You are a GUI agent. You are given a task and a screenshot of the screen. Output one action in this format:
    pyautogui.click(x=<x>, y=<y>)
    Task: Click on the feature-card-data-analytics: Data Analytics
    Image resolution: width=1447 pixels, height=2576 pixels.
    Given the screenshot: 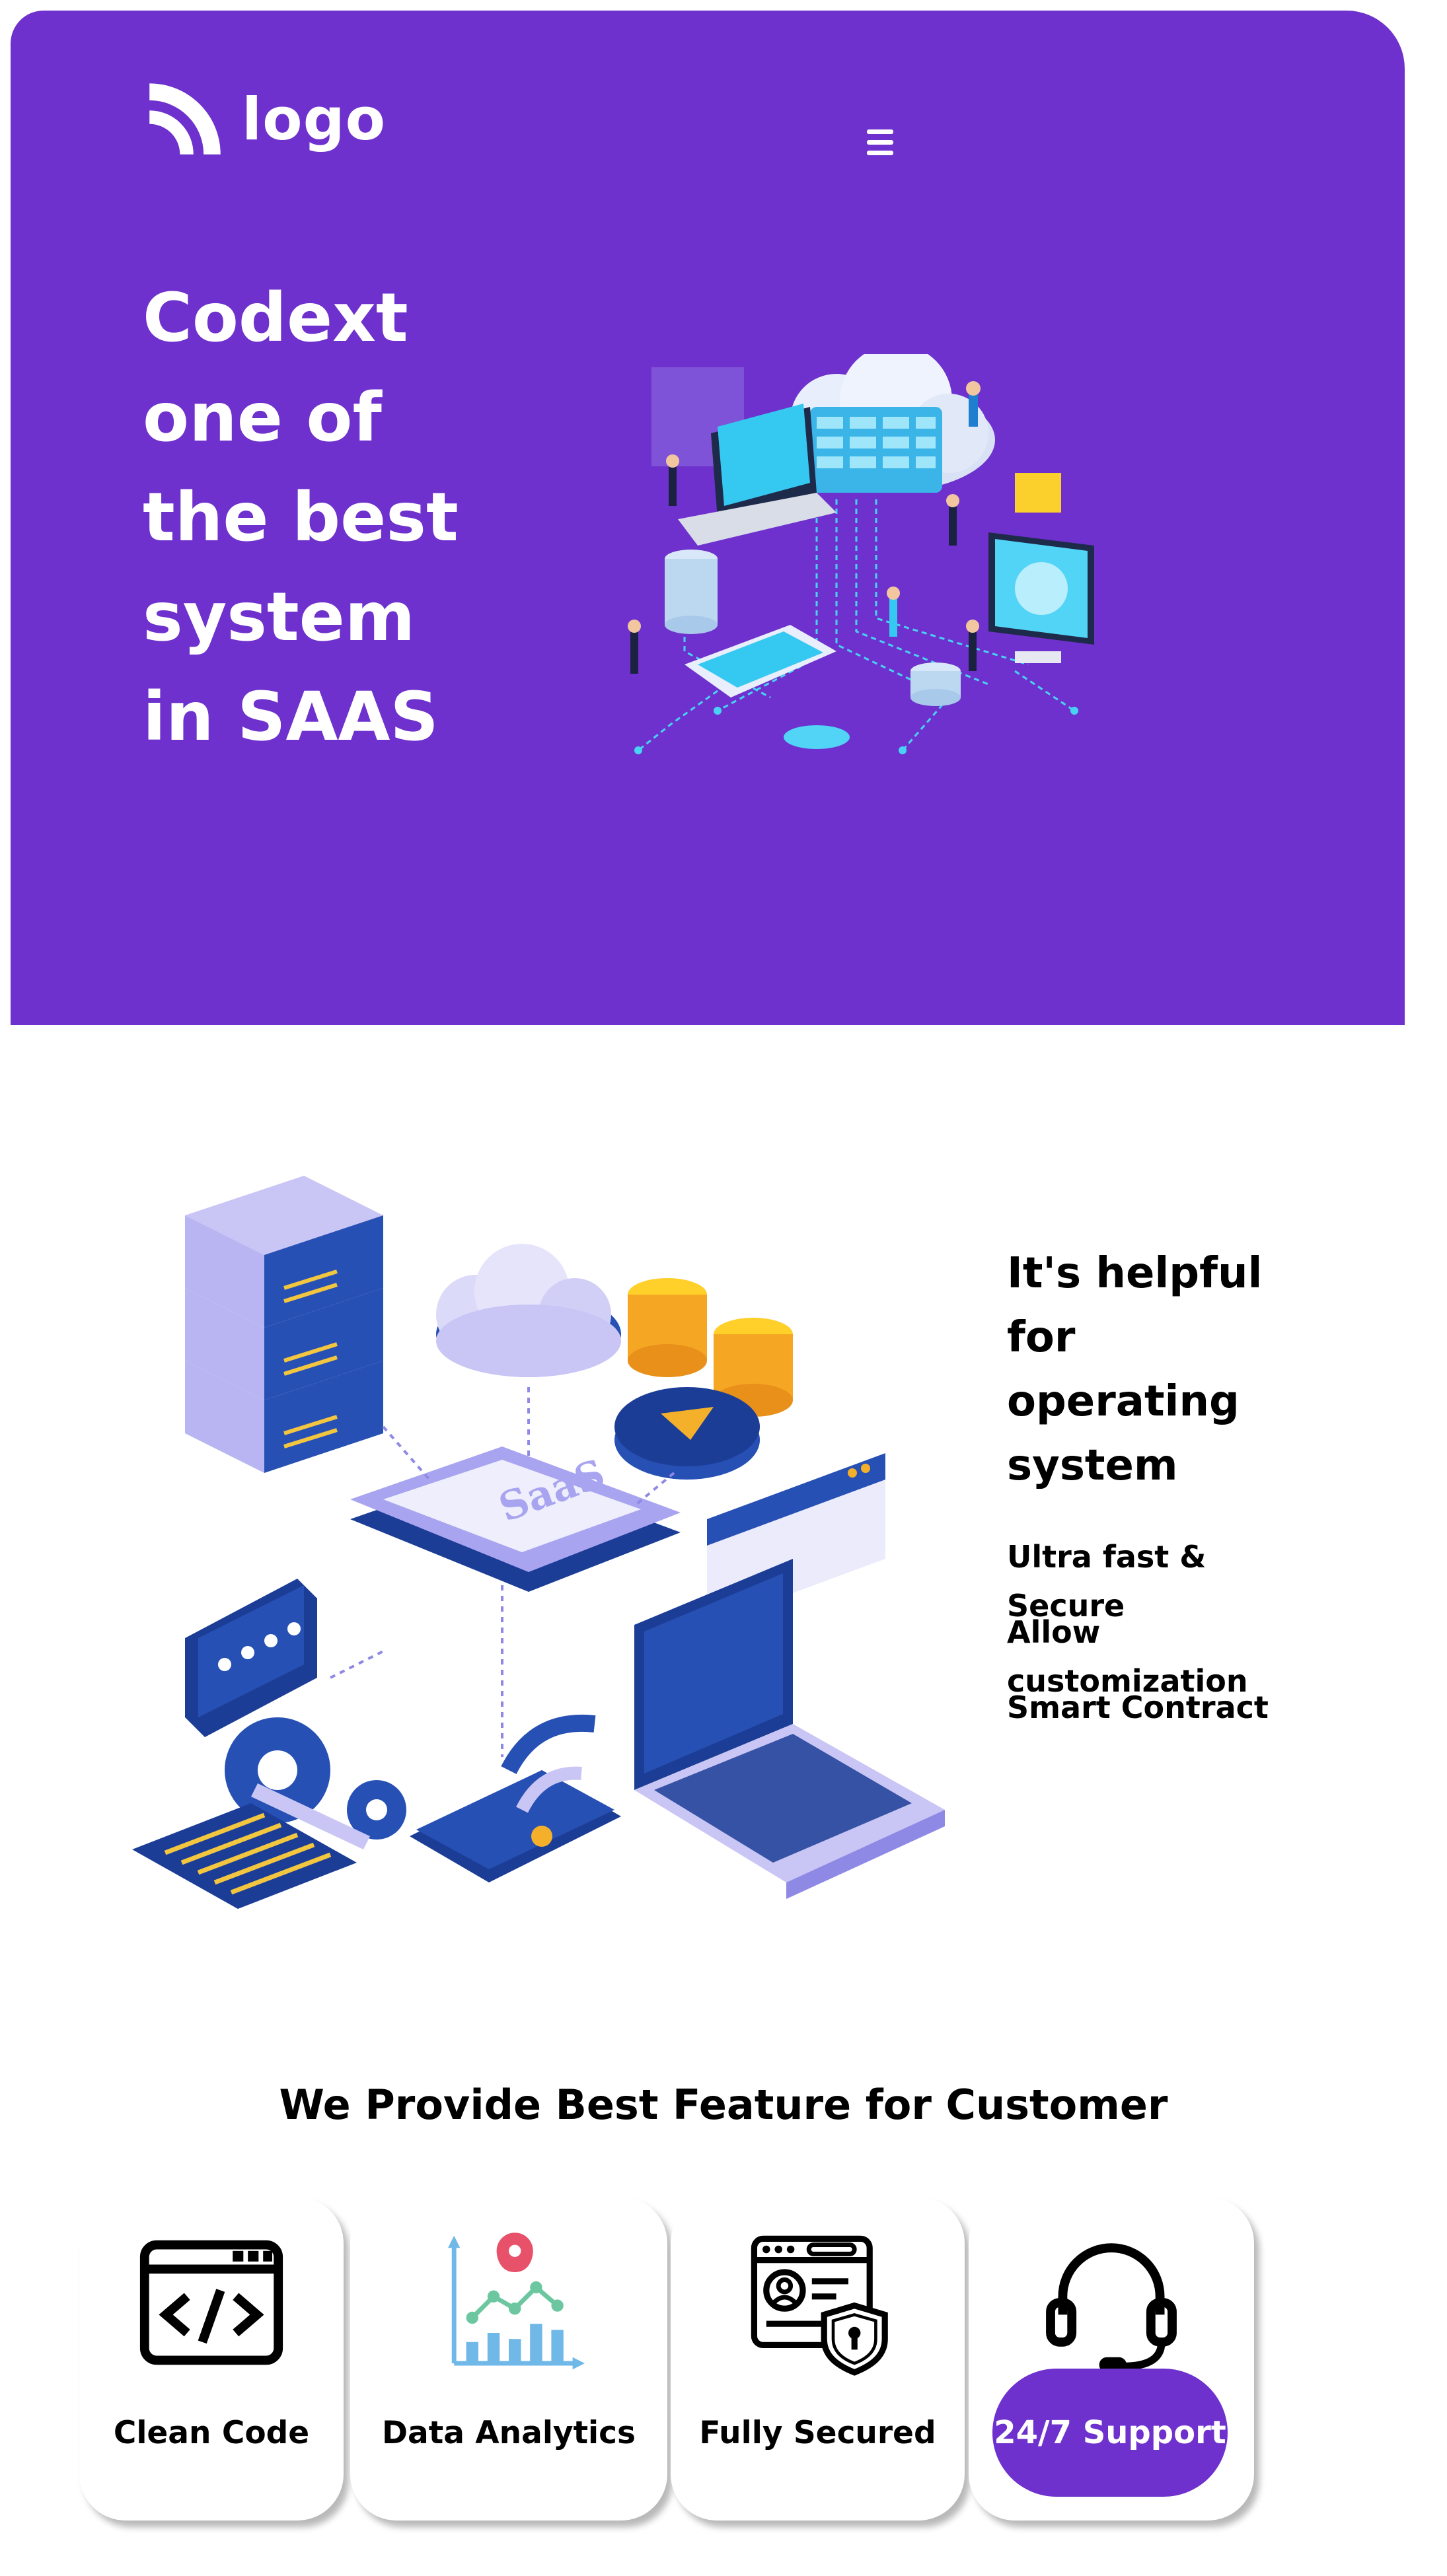 What is the action you would take?
    pyautogui.click(x=508, y=2359)
    